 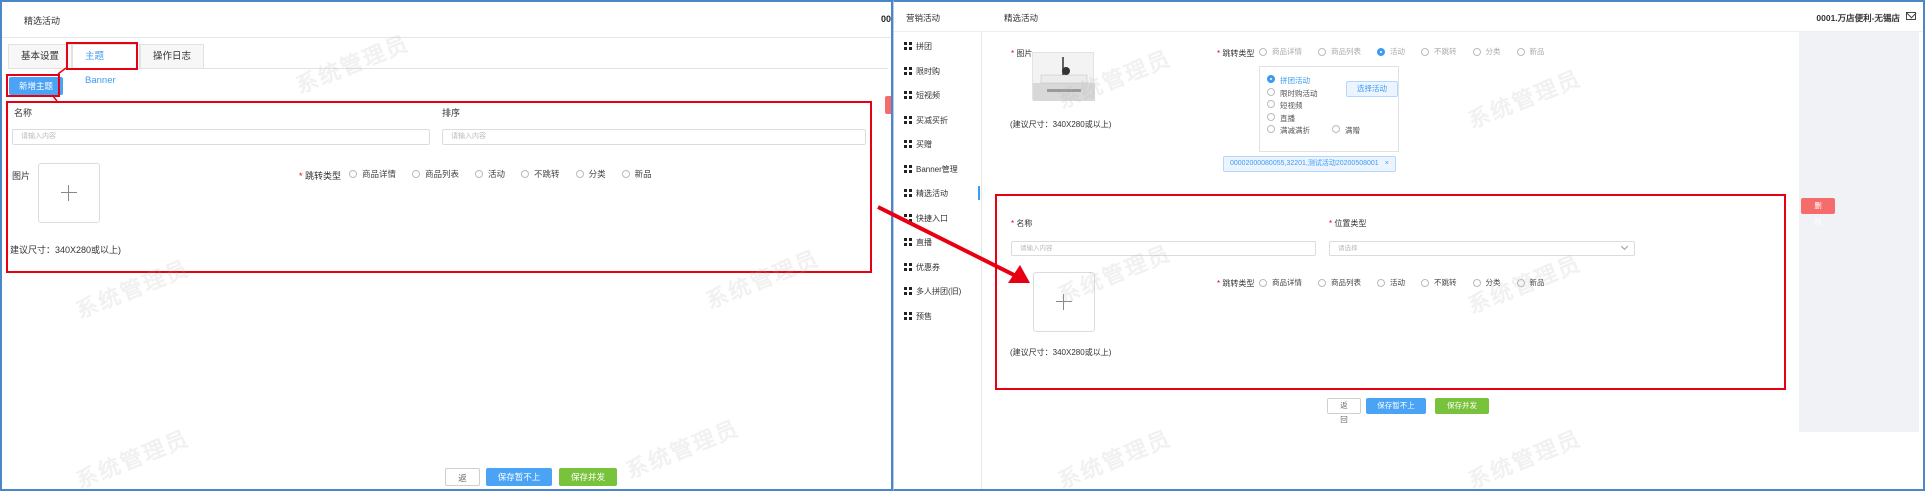 What do you see at coordinates (1387, 163) in the screenshot?
I see `close-icon: ×` at bounding box center [1387, 163].